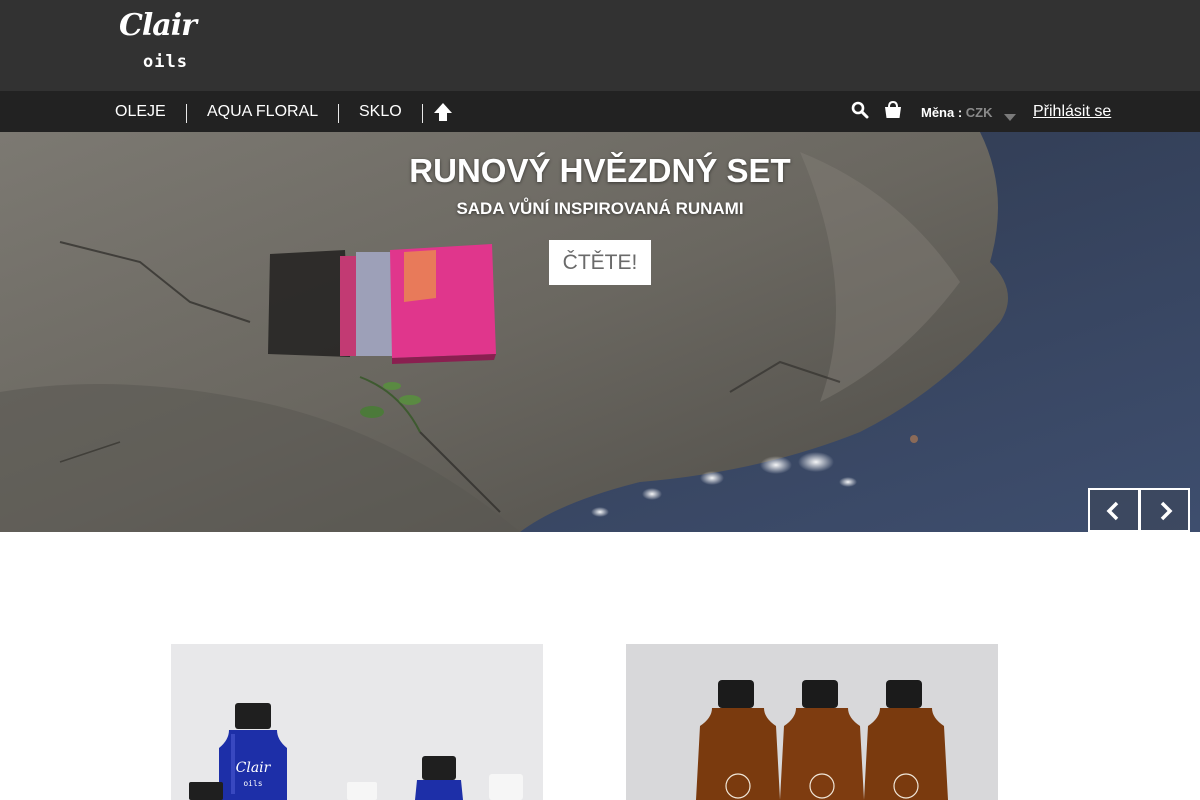 The image size is (1200, 800). What do you see at coordinates (1010, 115) in the screenshot?
I see `chevron-down-icon` at bounding box center [1010, 115].